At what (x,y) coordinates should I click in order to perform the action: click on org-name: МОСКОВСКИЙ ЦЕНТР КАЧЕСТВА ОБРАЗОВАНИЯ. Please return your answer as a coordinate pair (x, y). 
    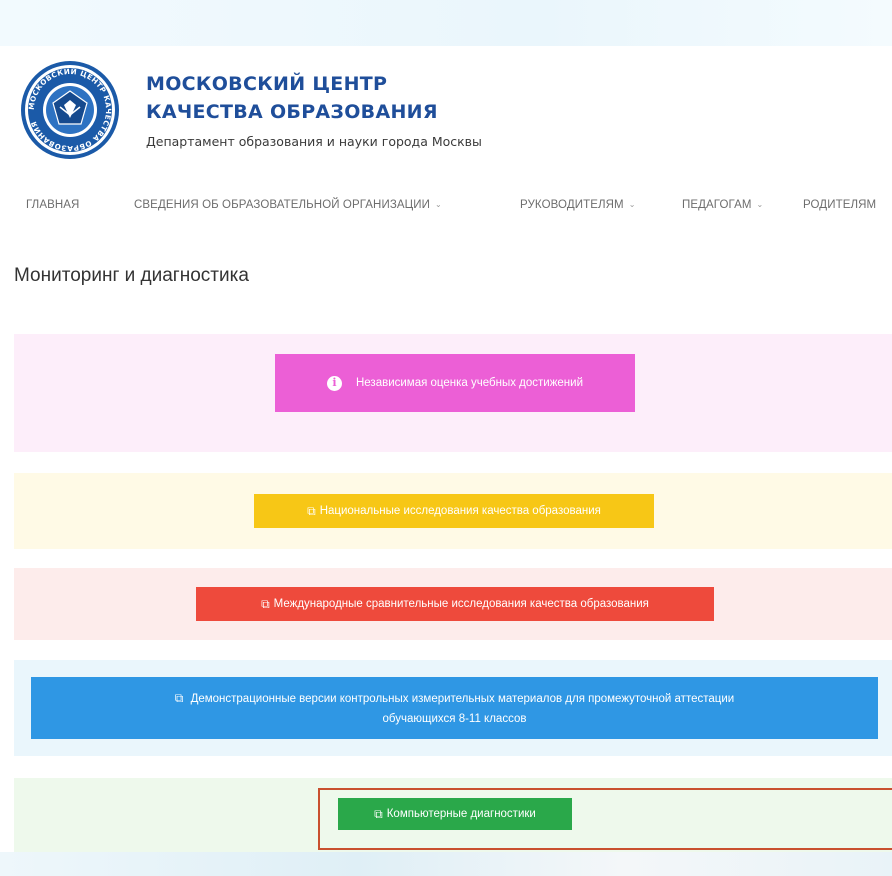
    Looking at the image, I should click on (292, 98).